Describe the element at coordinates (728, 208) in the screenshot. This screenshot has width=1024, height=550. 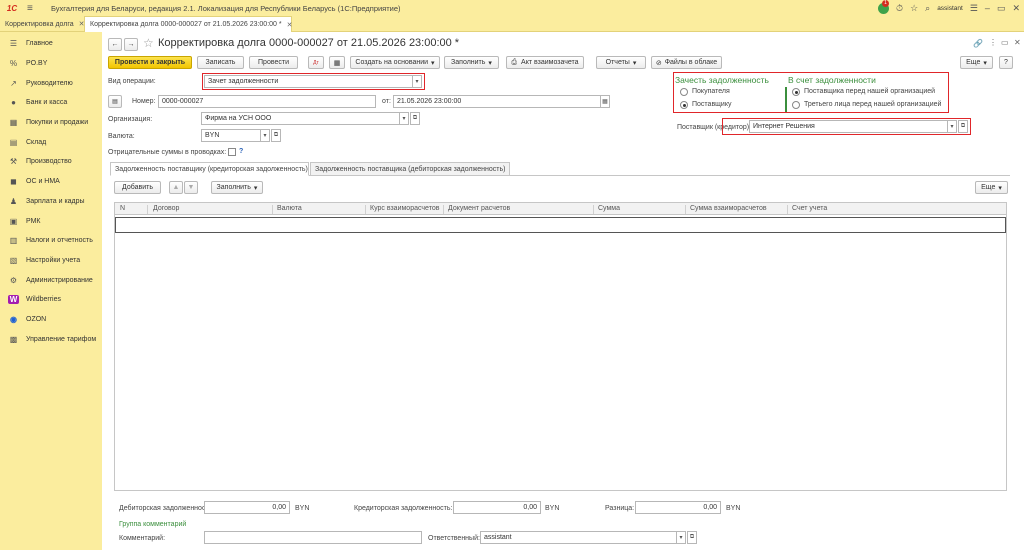
I see `column-header-settlement-amount: Сумма взаиморасчетов` at that location.